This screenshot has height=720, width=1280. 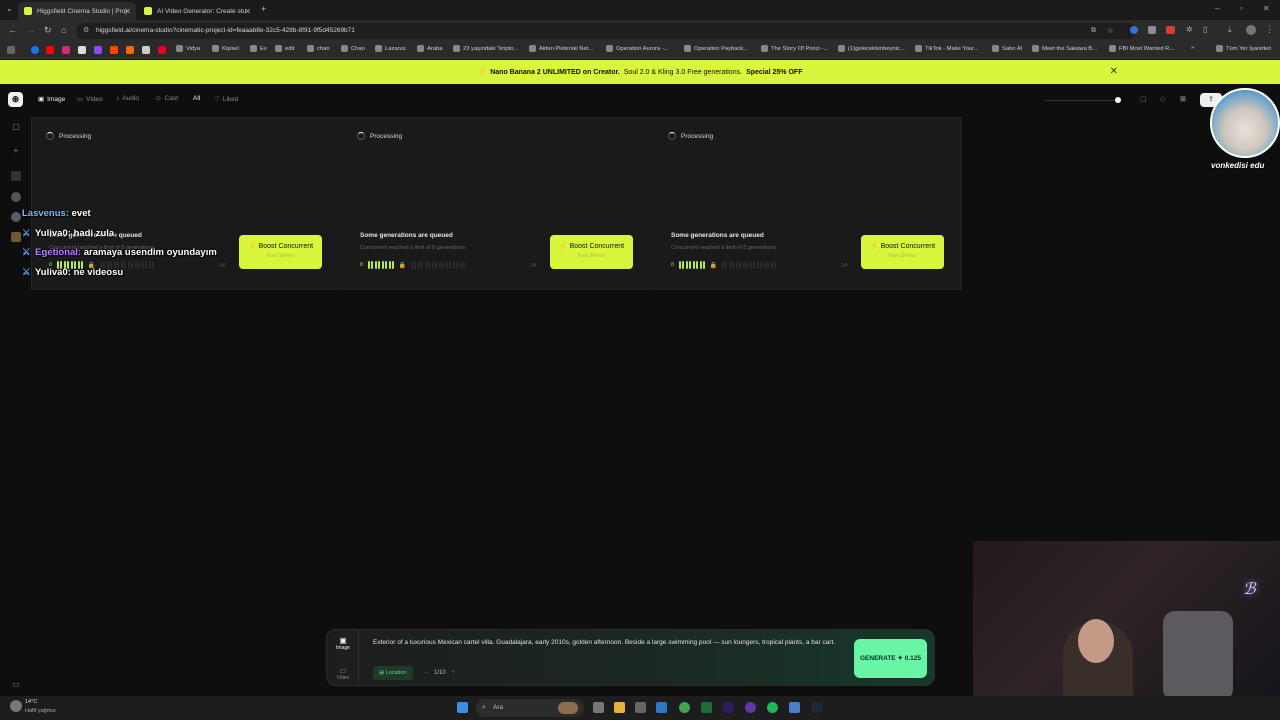 I want to click on browser-tab-ai-video: AI Video Generator: Create stu ✕, so click(x=197, y=11).